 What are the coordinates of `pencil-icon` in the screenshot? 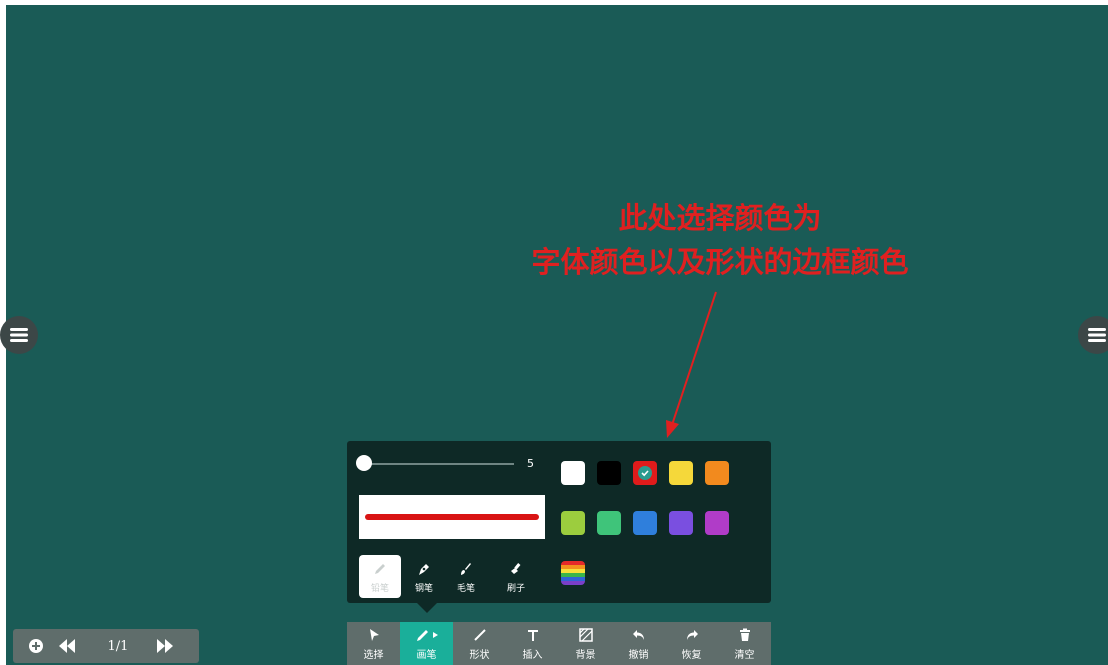 It's located at (380, 569).